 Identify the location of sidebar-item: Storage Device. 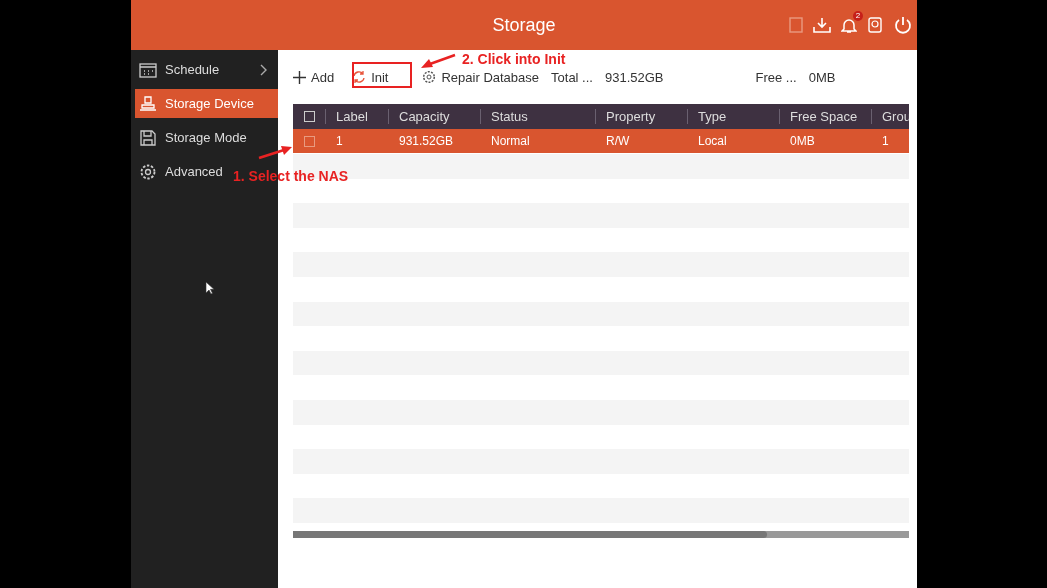
(206, 103).